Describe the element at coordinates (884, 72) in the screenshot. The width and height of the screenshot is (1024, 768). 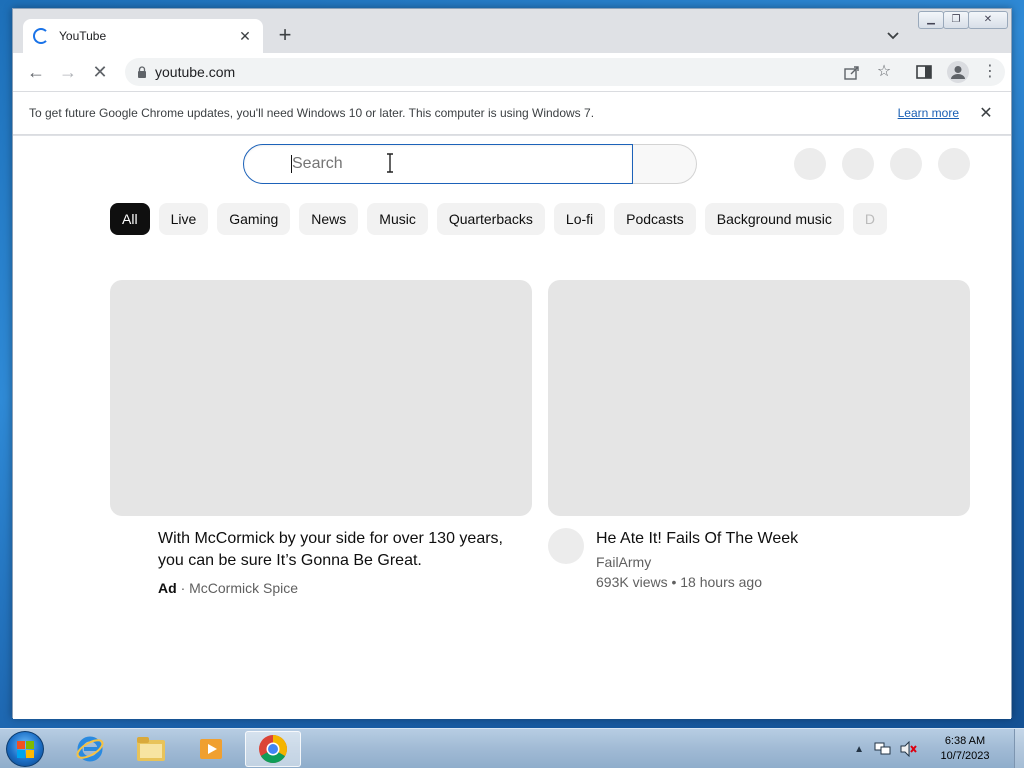
I see `bookmark-star-icon: ☆` at that location.